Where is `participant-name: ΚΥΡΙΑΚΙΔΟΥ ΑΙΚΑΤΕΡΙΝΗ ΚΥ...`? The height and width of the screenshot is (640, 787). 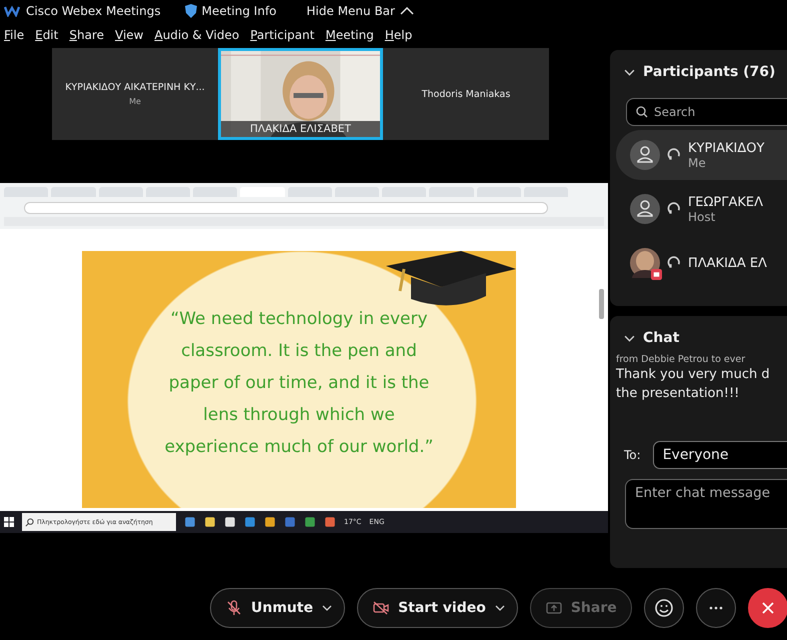 participant-name: ΚΥΡΙΑΚΙΔΟΥ ΑΙΚΑΤΕΡΙΝΗ ΚΥ... is located at coordinates (135, 87).